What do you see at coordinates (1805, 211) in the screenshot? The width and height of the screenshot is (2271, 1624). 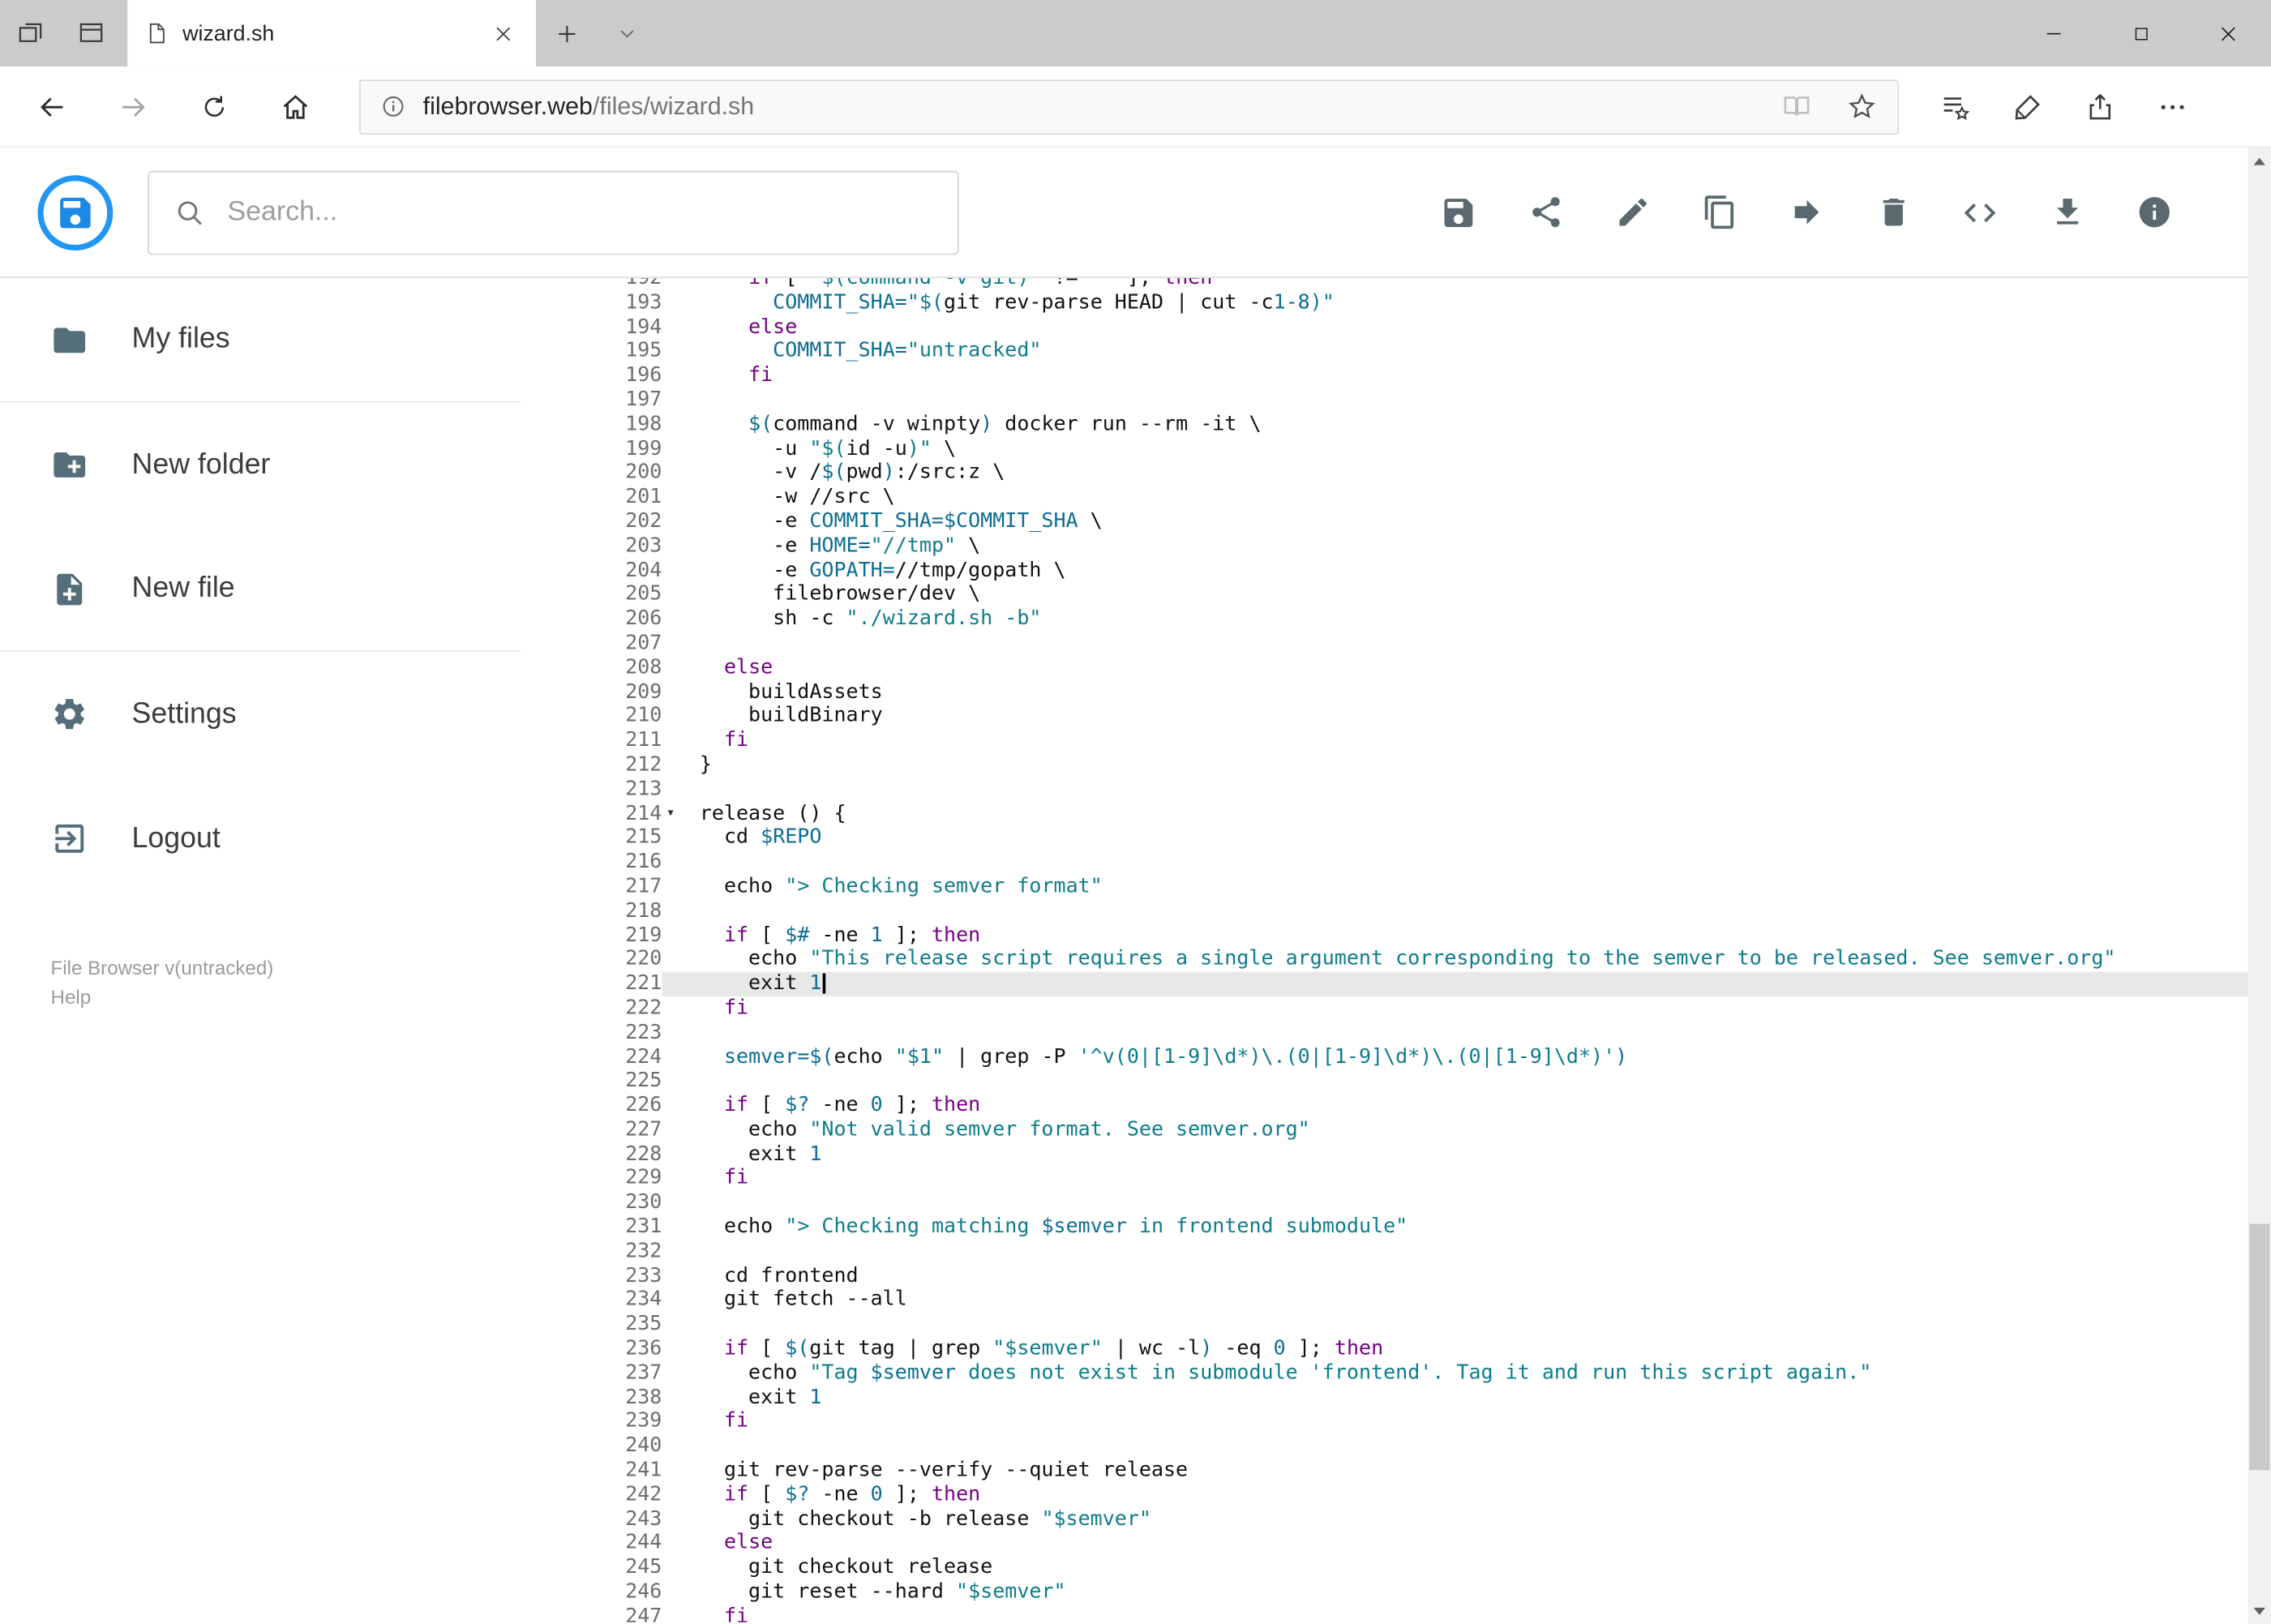 I see `move-button` at bounding box center [1805, 211].